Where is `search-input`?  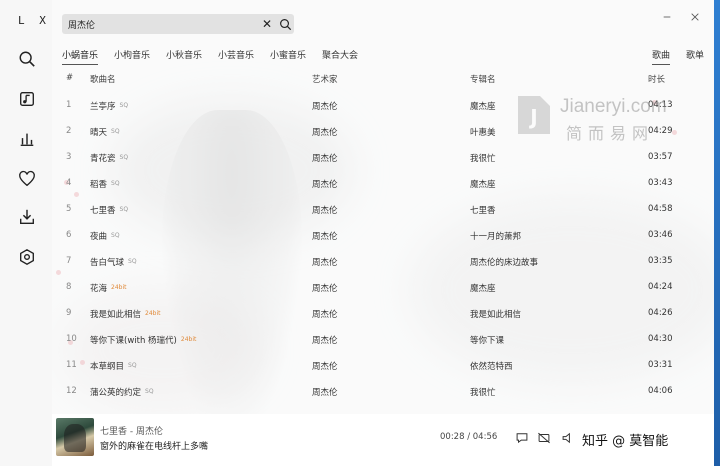
search-input is located at coordinates (158, 24).